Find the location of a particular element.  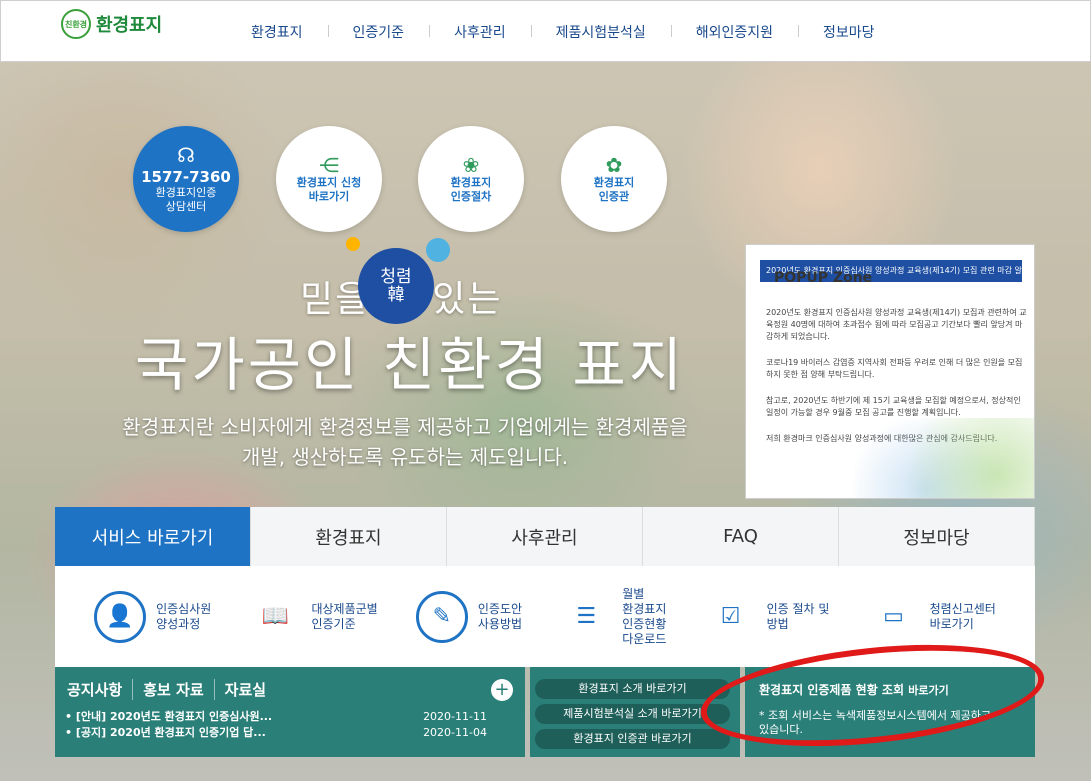

service-label: 대상제품군별 인증기준 is located at coordinates (344, 616).